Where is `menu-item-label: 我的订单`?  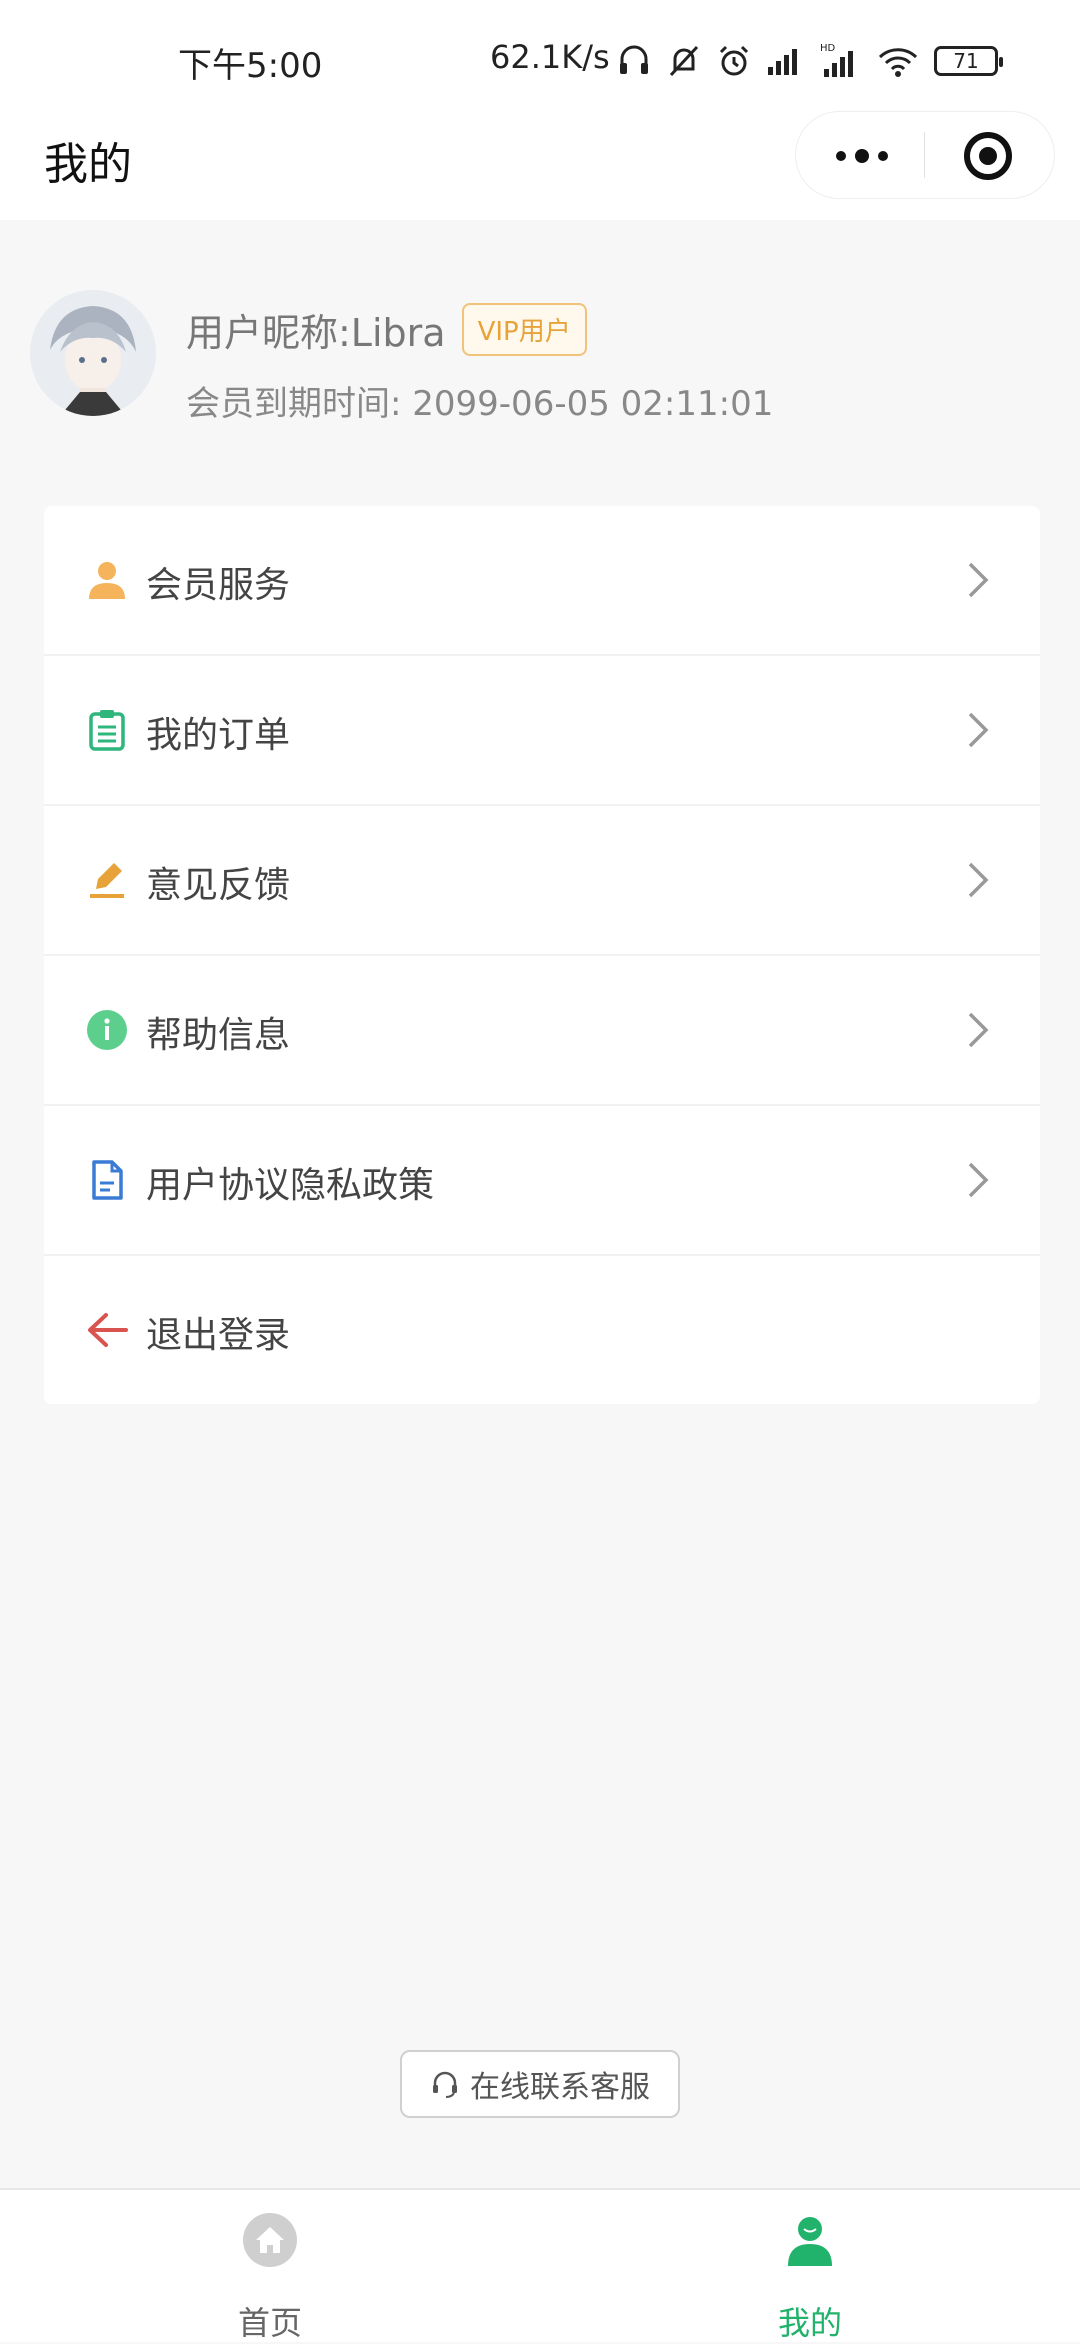 menu-item-label: 我的订单 is located at coordinates (218, 735).